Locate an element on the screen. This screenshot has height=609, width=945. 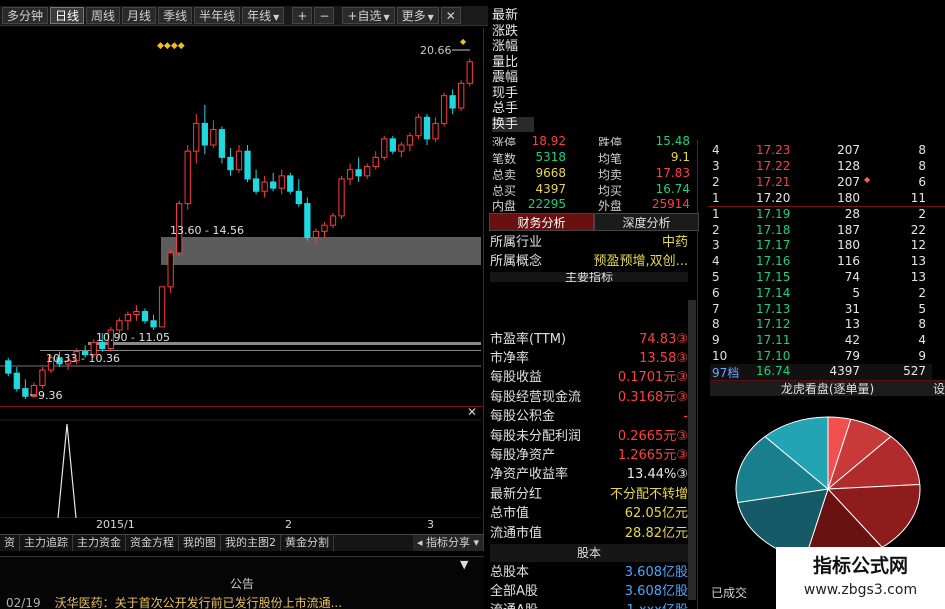
bid-row: 5 17.15 74 13 is located at coordinates (821, 278).